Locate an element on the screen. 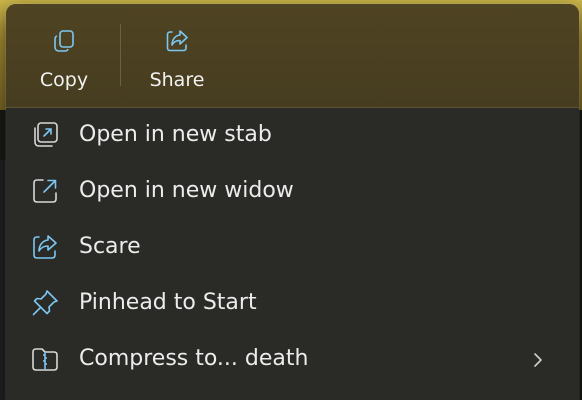  menu-item-share: Scare is located at coordinates (292, 248).